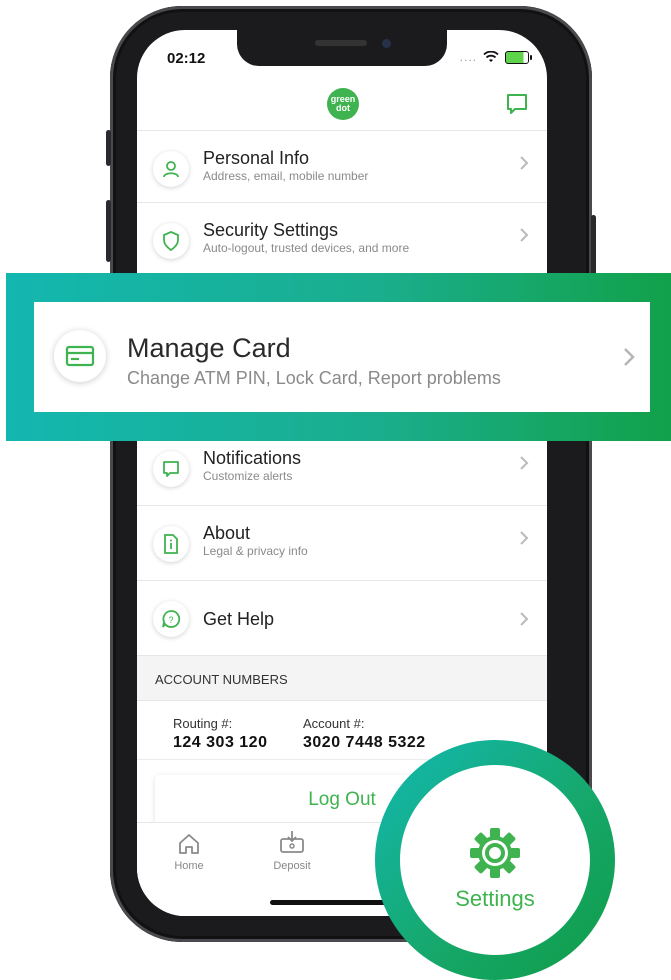  I want to click on menu-title: Get Help, so click(239, 619).